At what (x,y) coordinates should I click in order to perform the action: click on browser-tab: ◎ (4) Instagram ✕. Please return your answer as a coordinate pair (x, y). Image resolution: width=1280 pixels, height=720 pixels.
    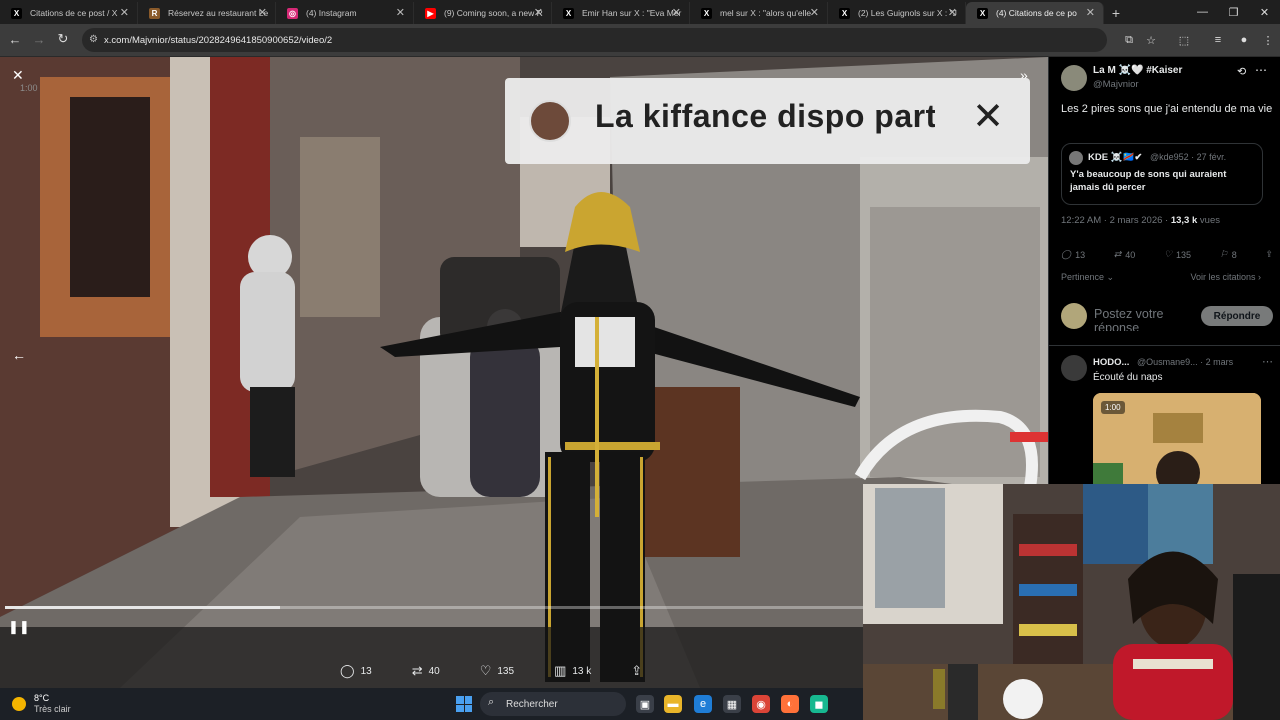
    Looking at the image, I should click on (345, 13).